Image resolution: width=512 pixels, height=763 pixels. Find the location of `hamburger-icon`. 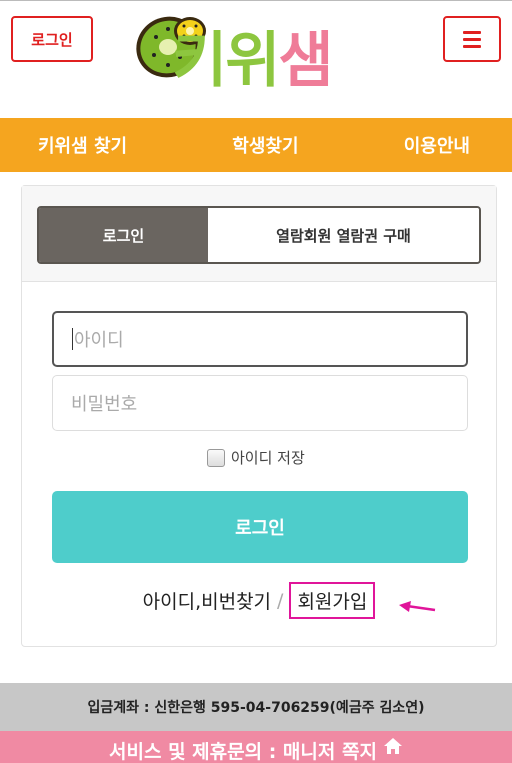

hamburger-icon is located at coordinates (472, 32).